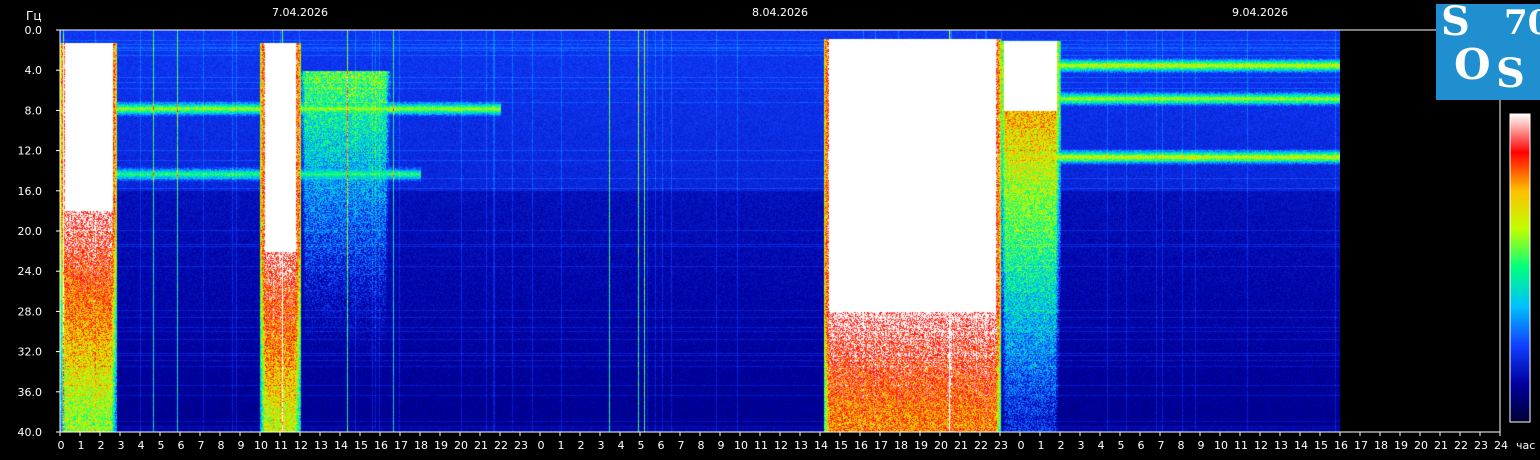 Image resolution: width=1540 pixels, height=460 pixels. What do you see at coordinates (1522, 23) in the screenshot?
I see `logo-number: 70` at bounding box center [1522, 23].